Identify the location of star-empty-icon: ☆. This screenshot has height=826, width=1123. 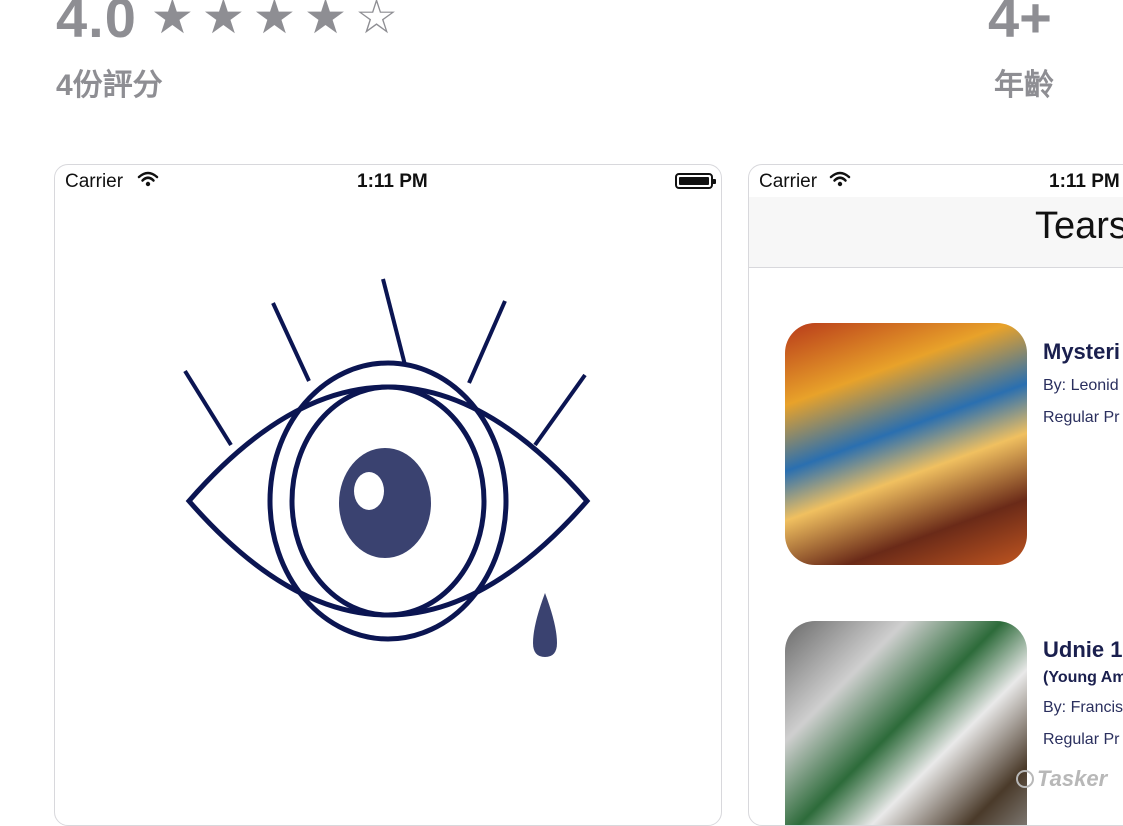
(376, 22).